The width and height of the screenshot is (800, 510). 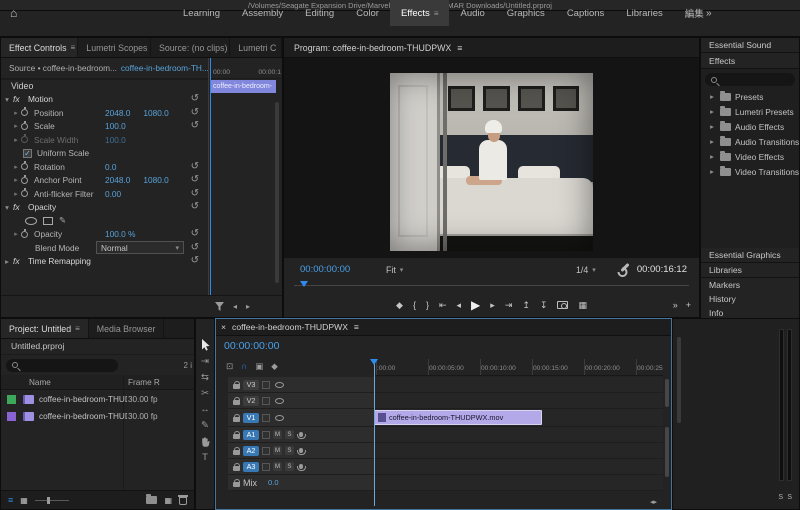 I want to click on panel-effects: Effects, so click(x=750, y=61).